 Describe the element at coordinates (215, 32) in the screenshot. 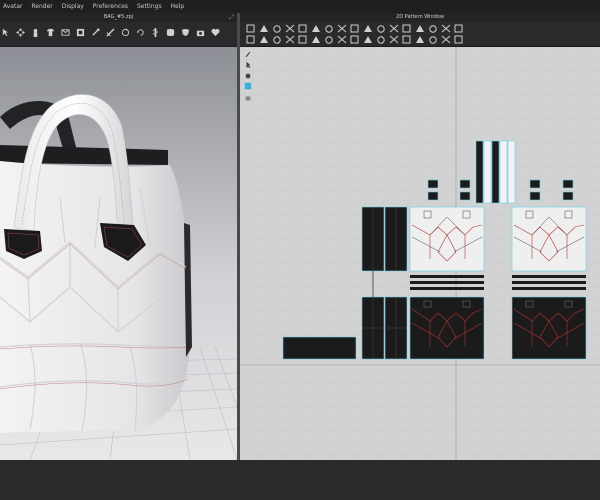

I see `heart-icon` at that location.